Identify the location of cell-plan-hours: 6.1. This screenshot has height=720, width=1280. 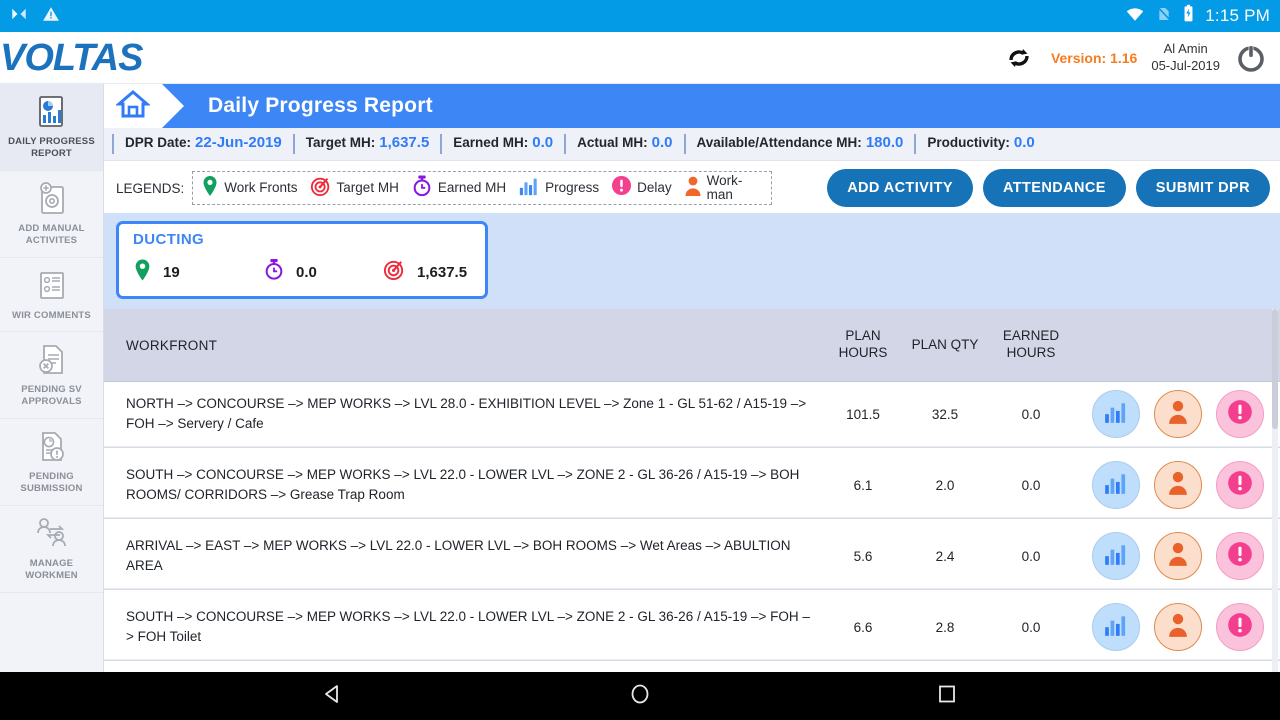
(863, 485).